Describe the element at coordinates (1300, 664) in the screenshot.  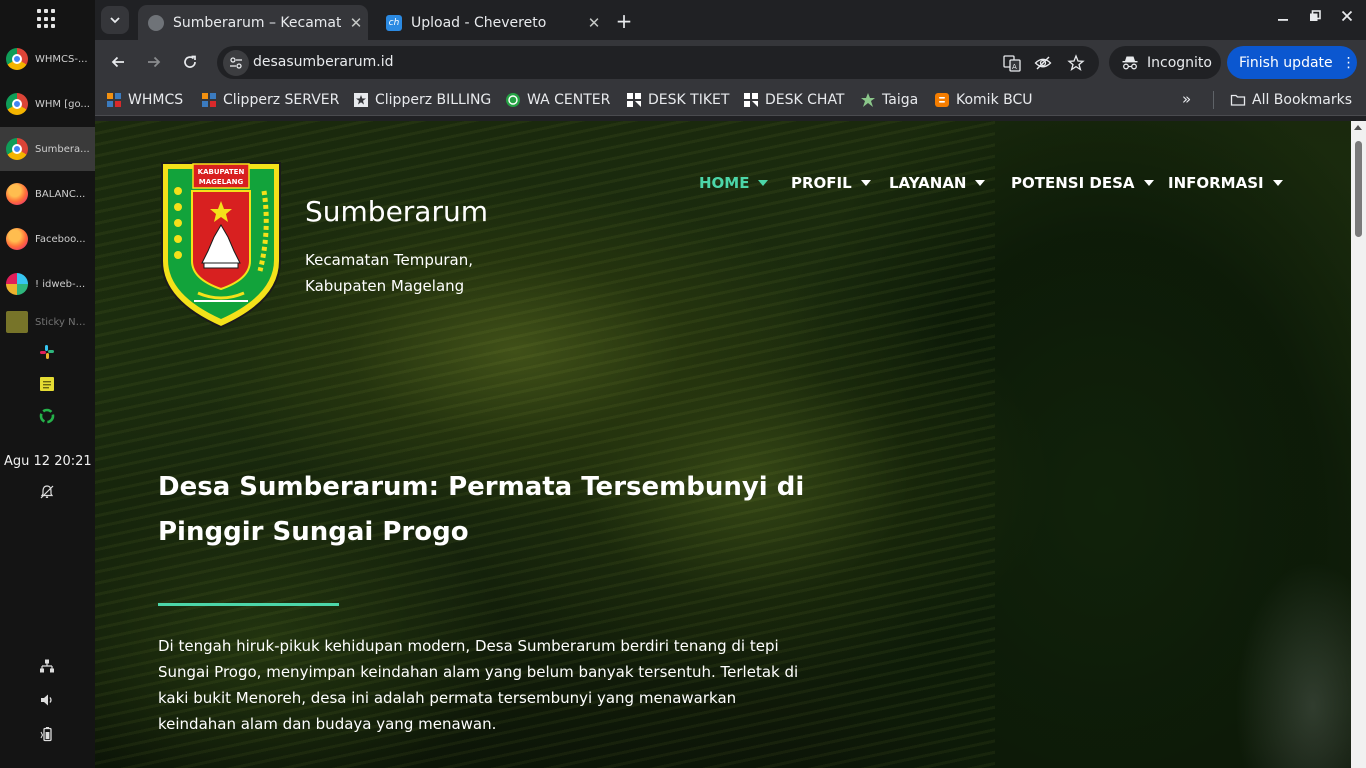
I see `river-highlight` at that location.